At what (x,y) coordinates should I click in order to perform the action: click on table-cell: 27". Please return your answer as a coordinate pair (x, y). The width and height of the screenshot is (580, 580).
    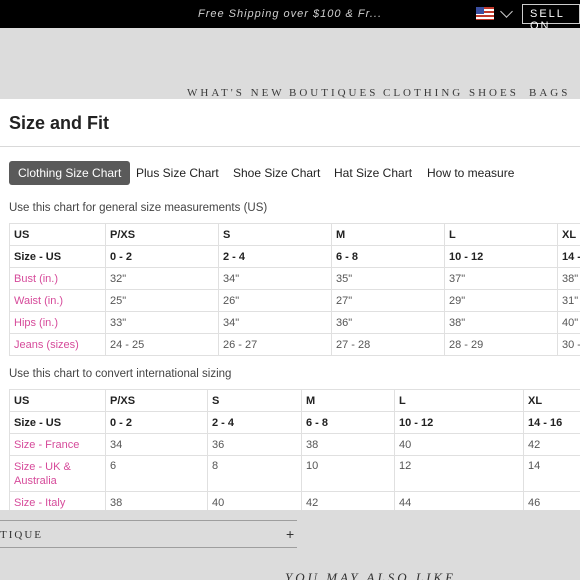
    Looking at the image, I should click on (388, 300).